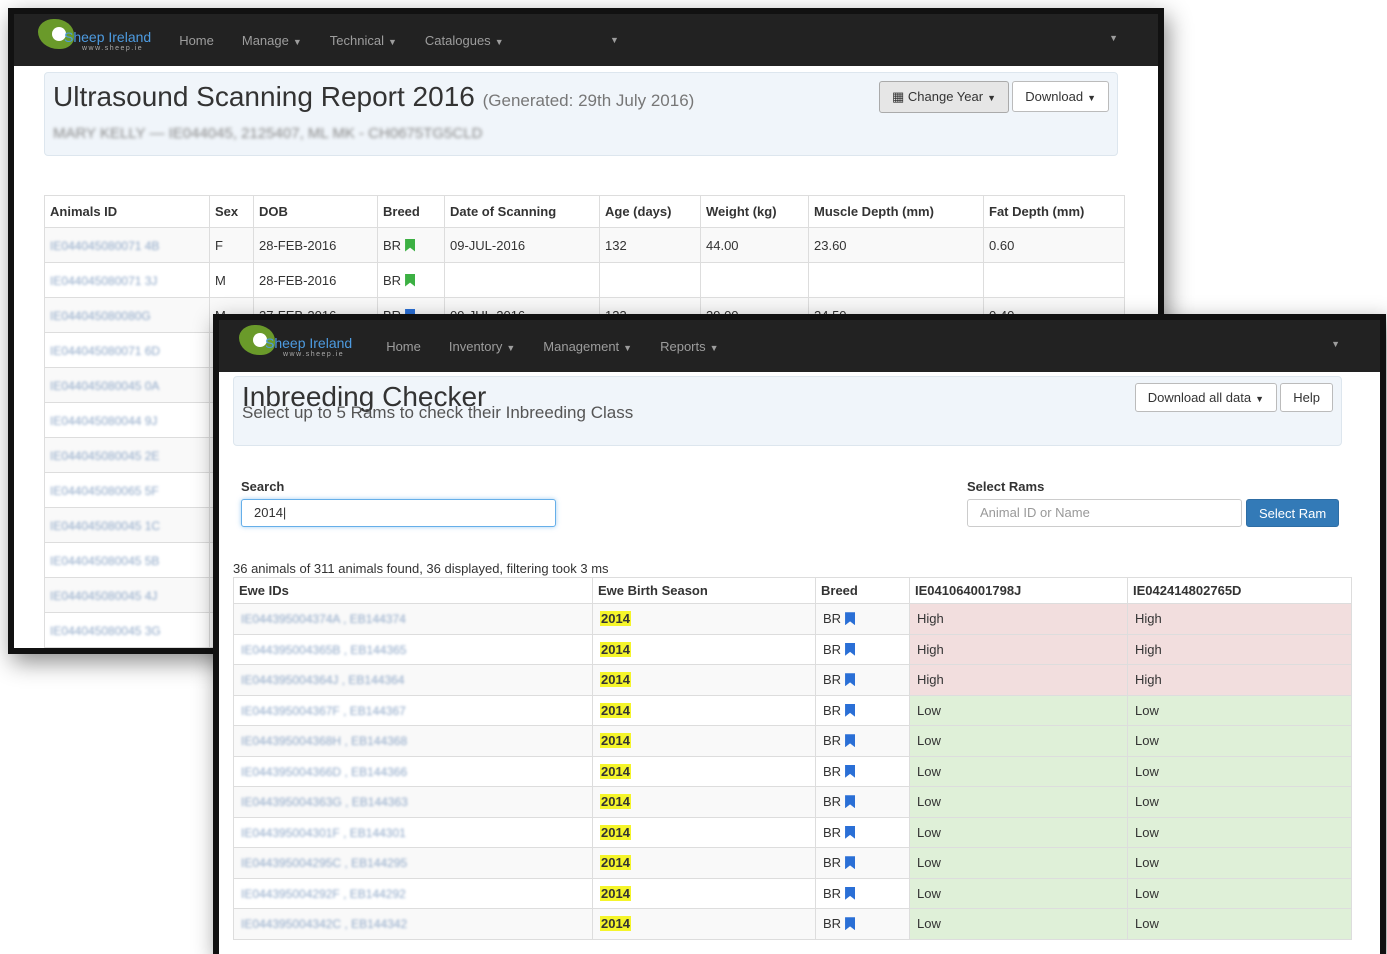 The image size is (1387, 954). Describe the element at coordinates (792, 680) in the screenshot. I see `table-row: IE044395004364J , EB144364 2014 BR High High` at that location.